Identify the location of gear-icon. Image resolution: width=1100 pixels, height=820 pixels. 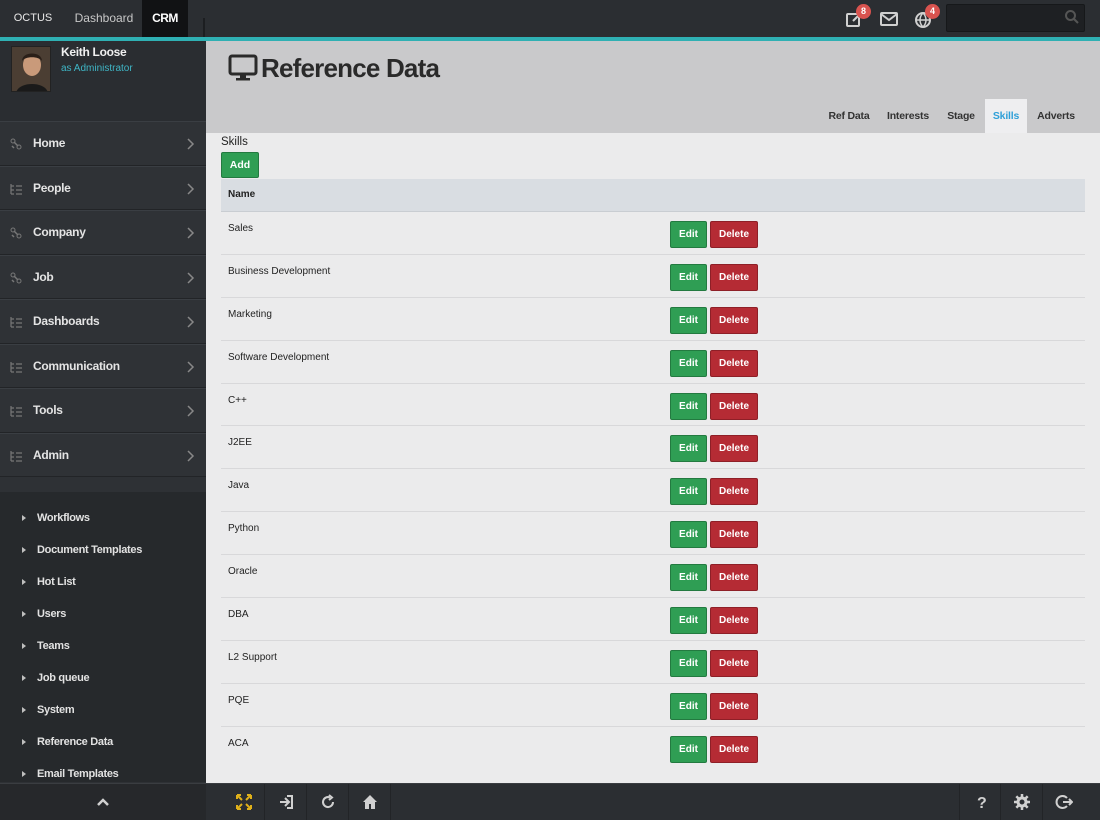
(1022, 802).